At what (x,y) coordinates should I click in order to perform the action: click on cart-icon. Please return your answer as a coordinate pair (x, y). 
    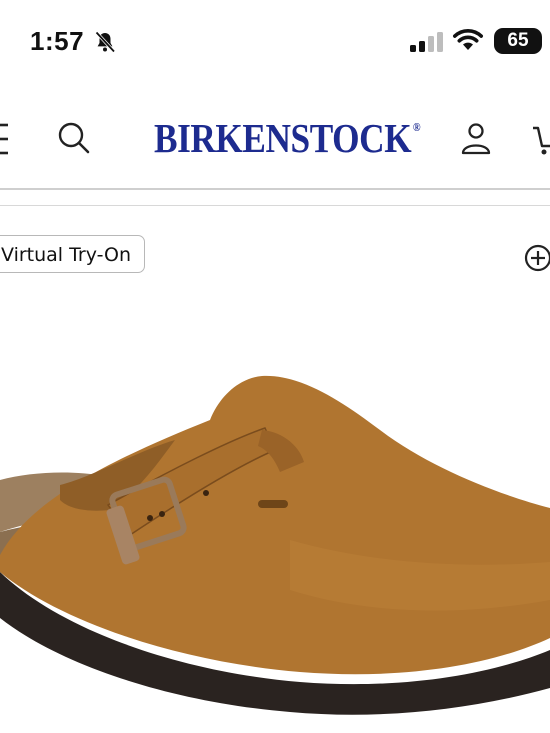
    Looking at the image, I should click on (541, 139).